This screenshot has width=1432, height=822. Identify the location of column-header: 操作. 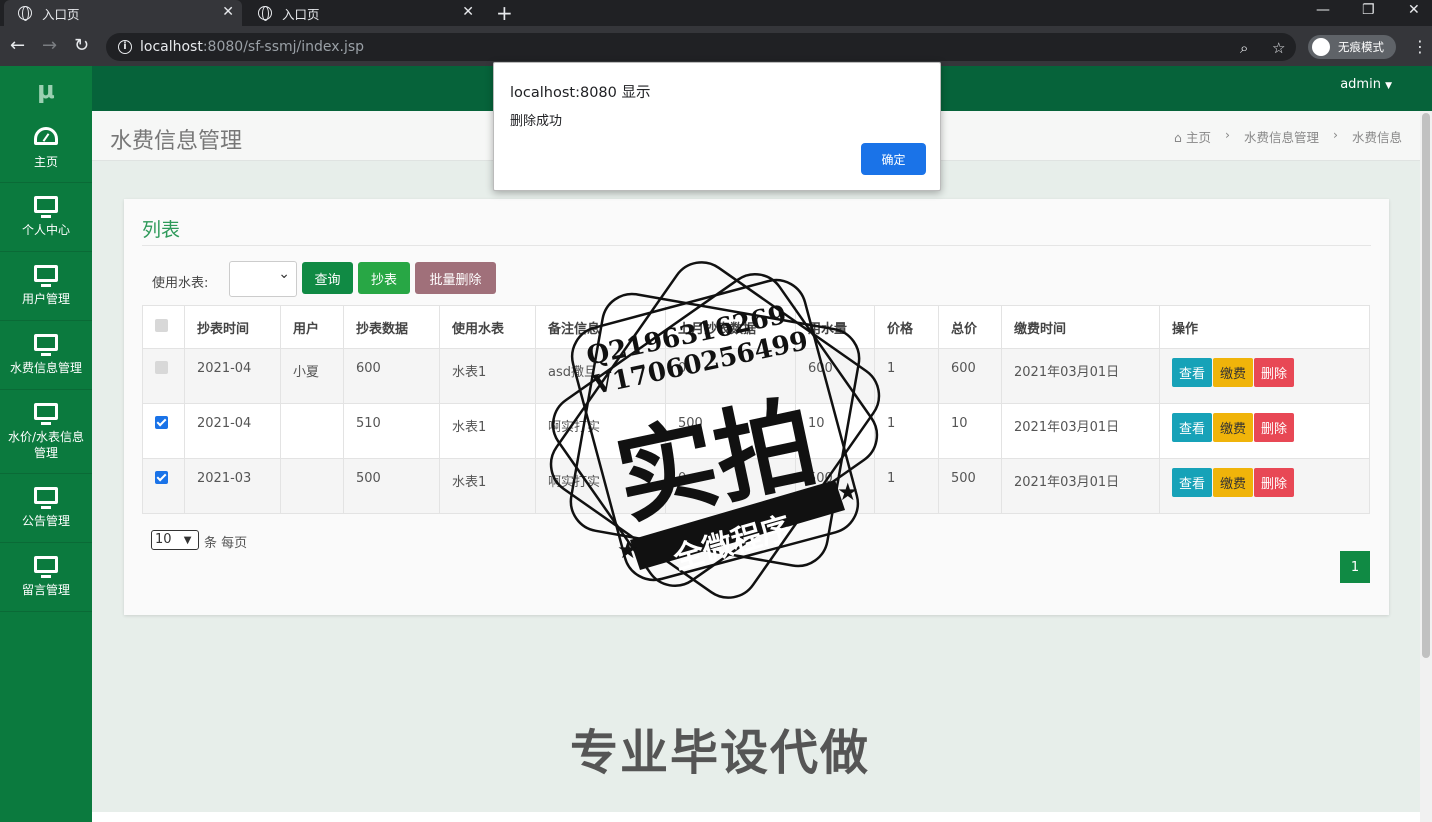
(1264, 327).